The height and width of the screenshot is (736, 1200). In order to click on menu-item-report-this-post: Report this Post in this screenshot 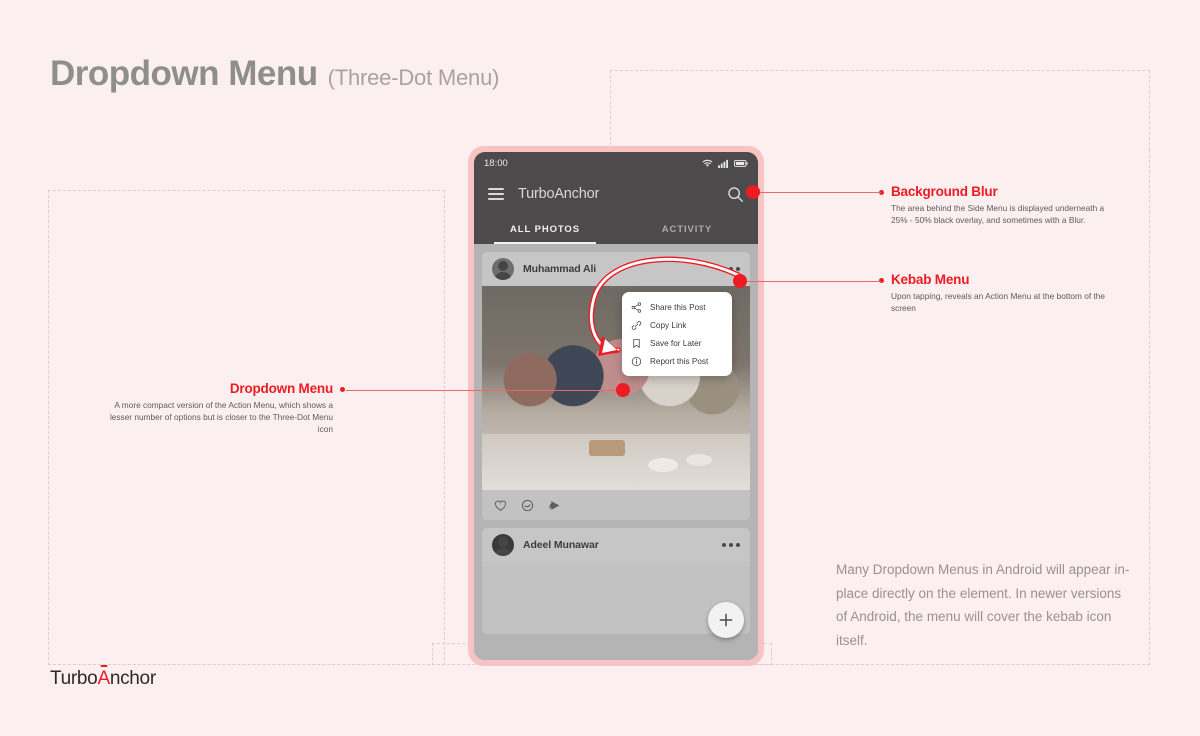, I will do `click(677, 361)`.